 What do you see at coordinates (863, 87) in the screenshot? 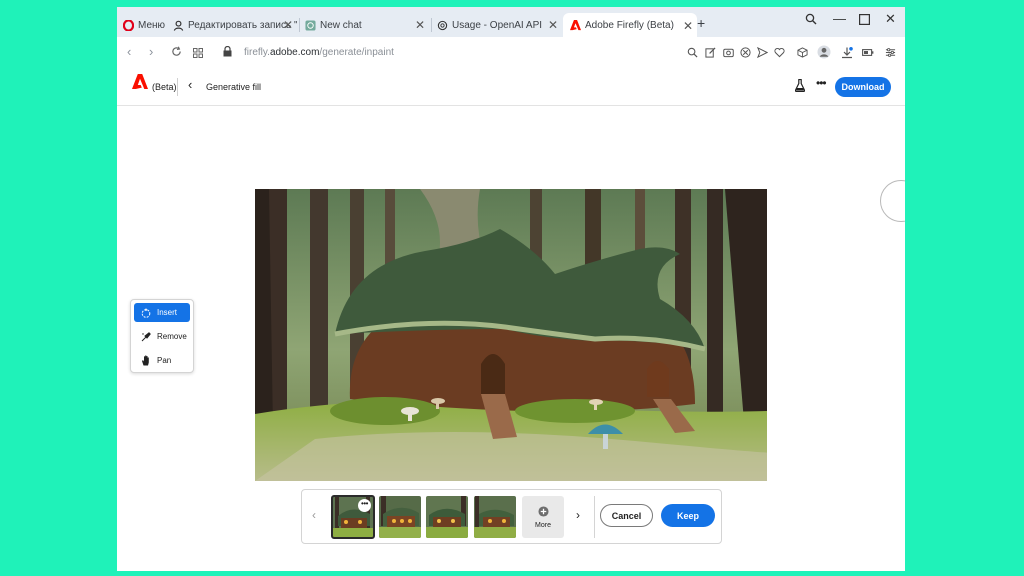
I see `download-button: Download` at bounding box center [863, 87].